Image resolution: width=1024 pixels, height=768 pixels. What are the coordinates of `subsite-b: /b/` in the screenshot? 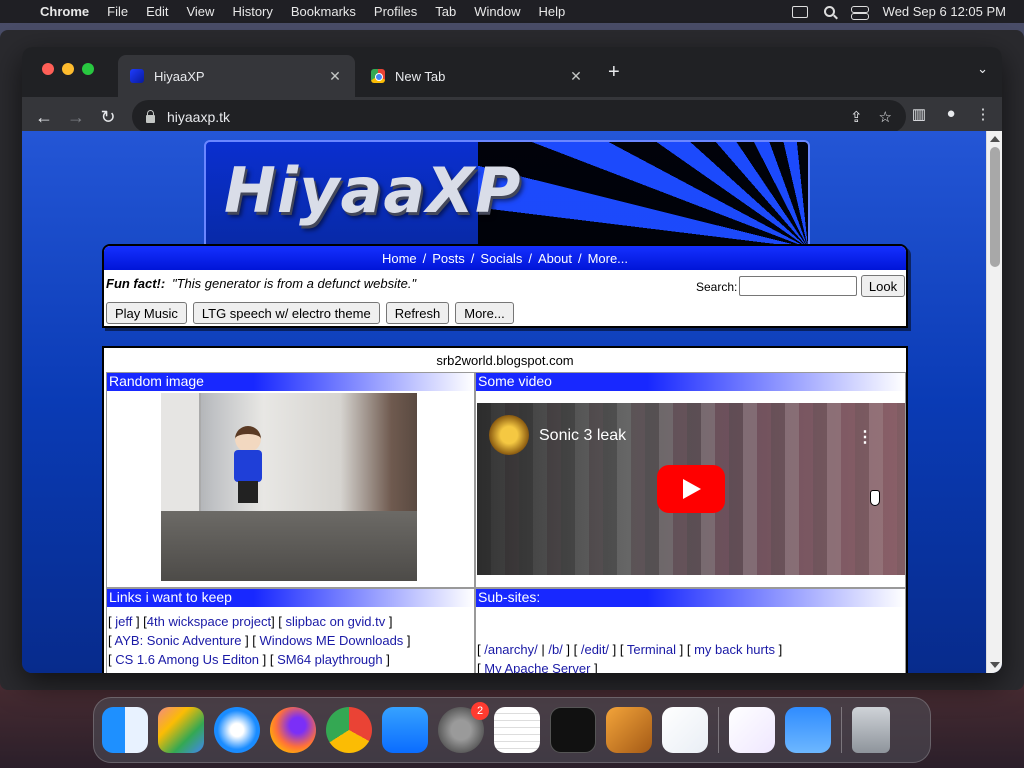 It's located at (555, 649).